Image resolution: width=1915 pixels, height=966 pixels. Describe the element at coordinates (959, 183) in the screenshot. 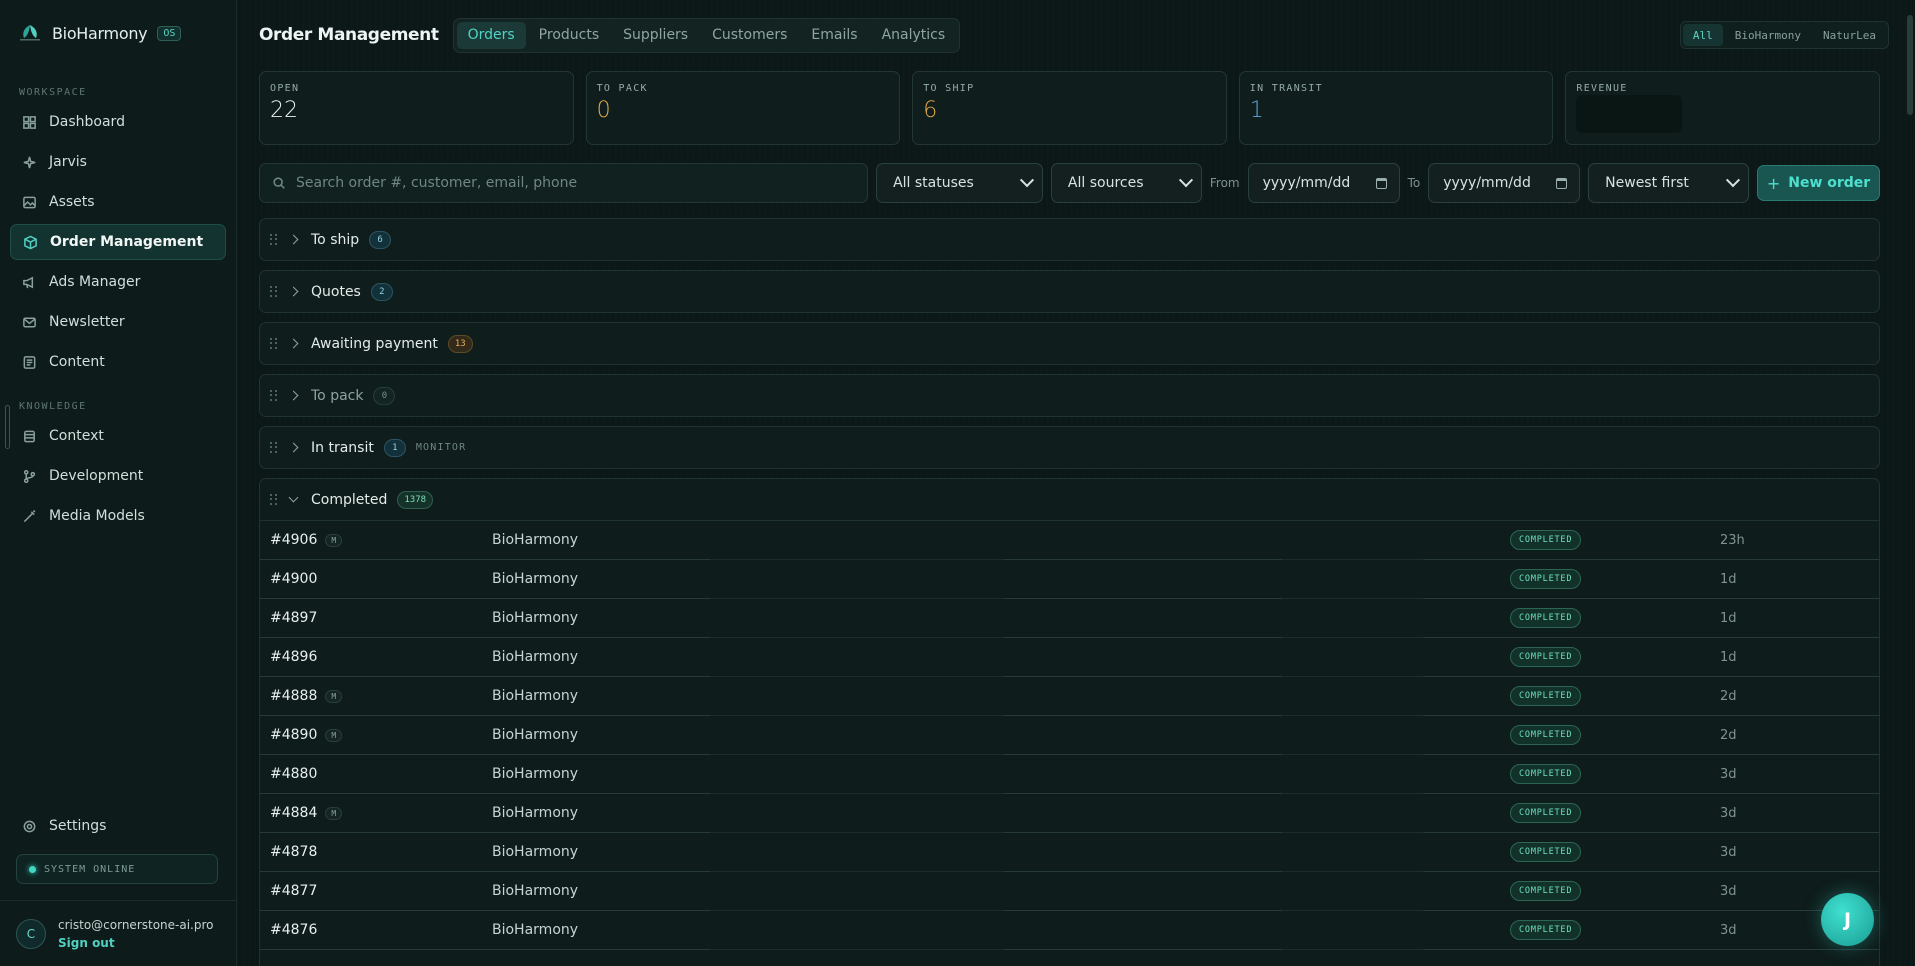

I see `status-select: All statuses` at that location.